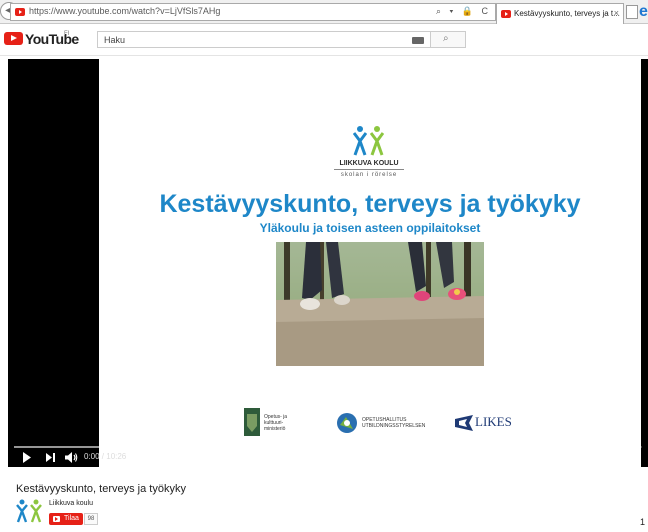 The width and height of the screenshot is (648, 532). What do you see at coordinates (71, 518) in the screenshot?
I see `subscribe-label: Tilaa` at bounding box center [71, 518].